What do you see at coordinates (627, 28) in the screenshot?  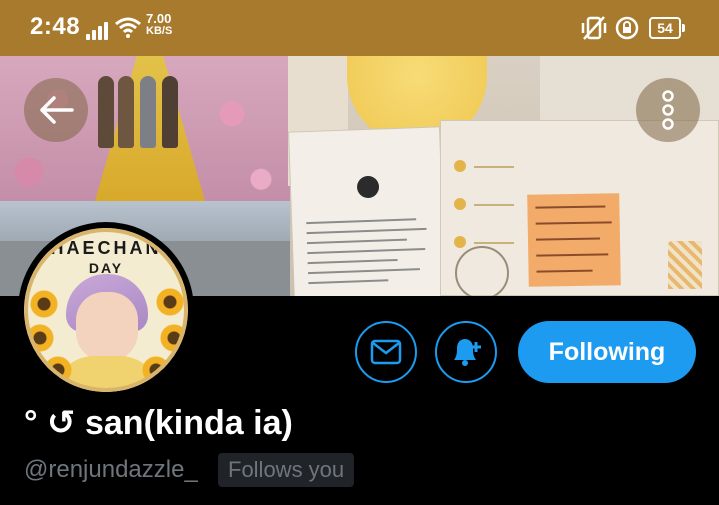 I see `rotation-lock-icon` at bounding box center [627, 28].